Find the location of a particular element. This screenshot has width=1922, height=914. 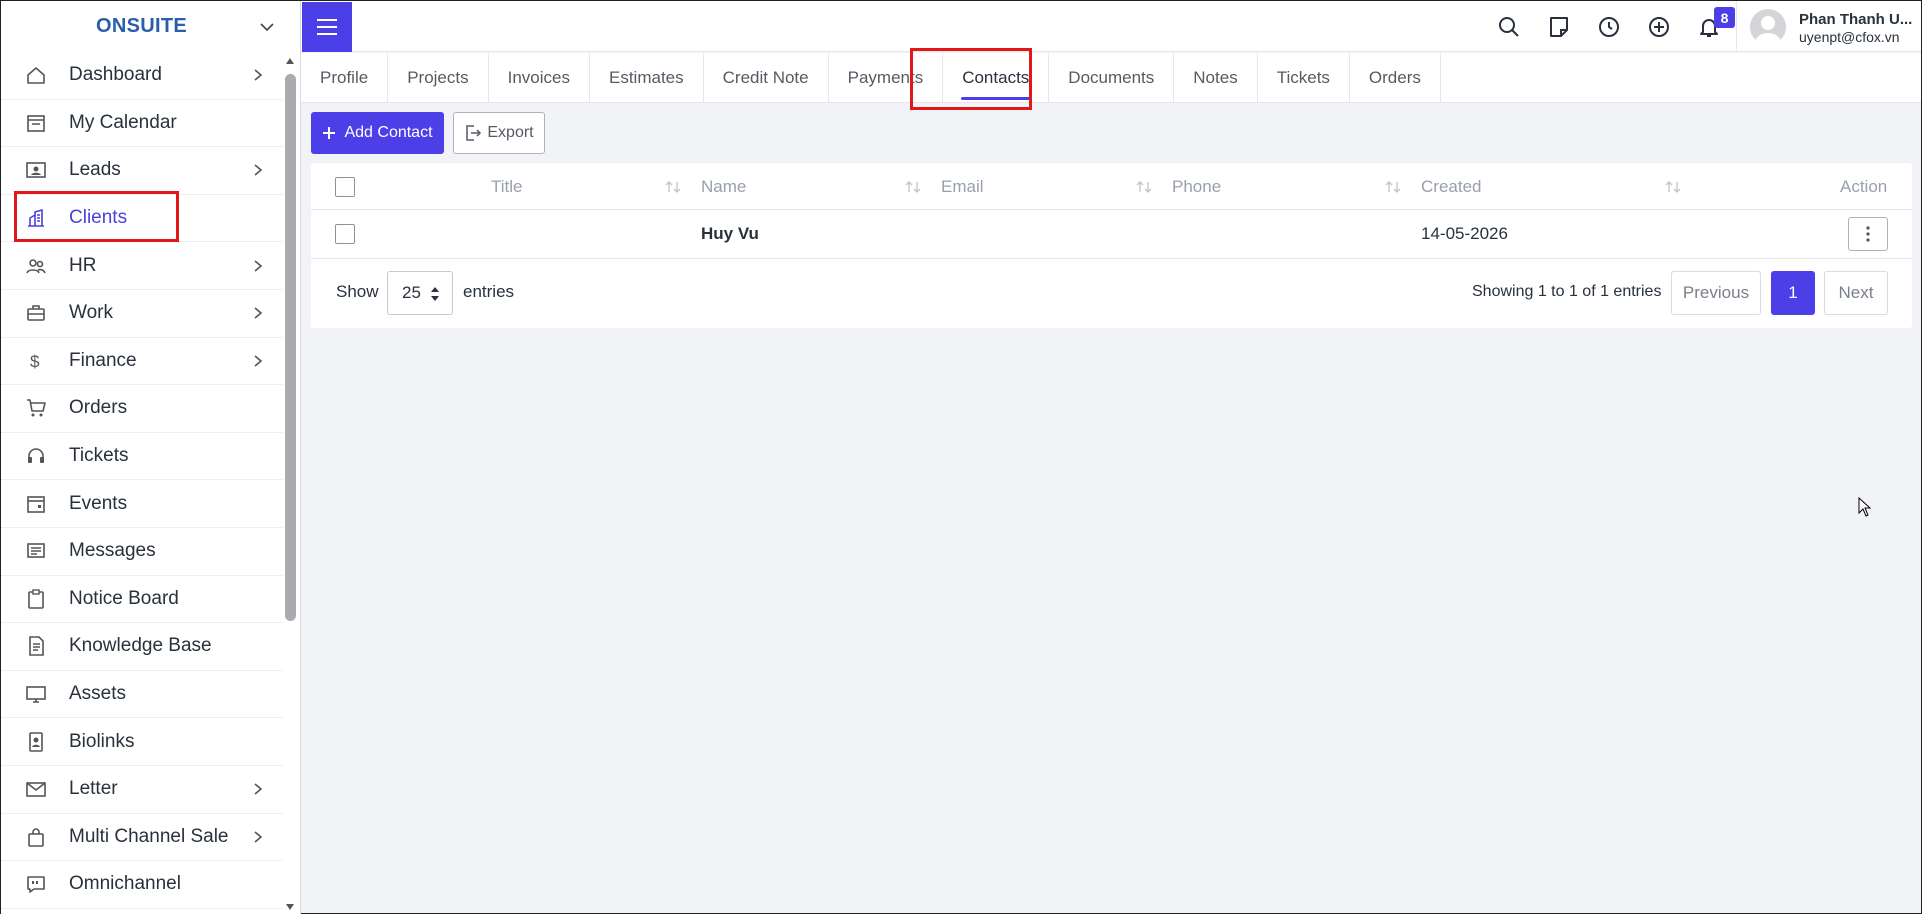

user-silhouette-icon is located at coordinates (1768, 30).